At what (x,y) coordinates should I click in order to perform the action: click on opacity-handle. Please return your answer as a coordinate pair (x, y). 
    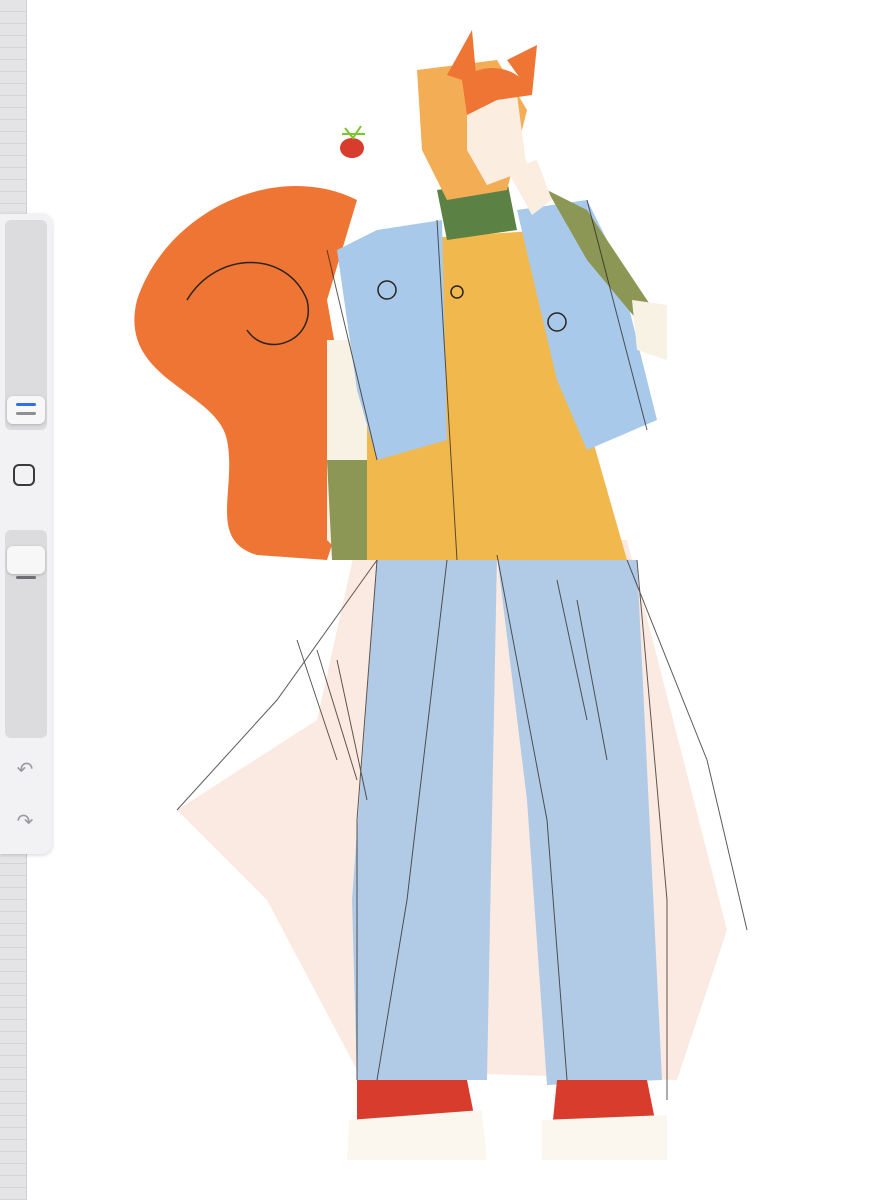
    Looking at the image, I should click on (26, 560).